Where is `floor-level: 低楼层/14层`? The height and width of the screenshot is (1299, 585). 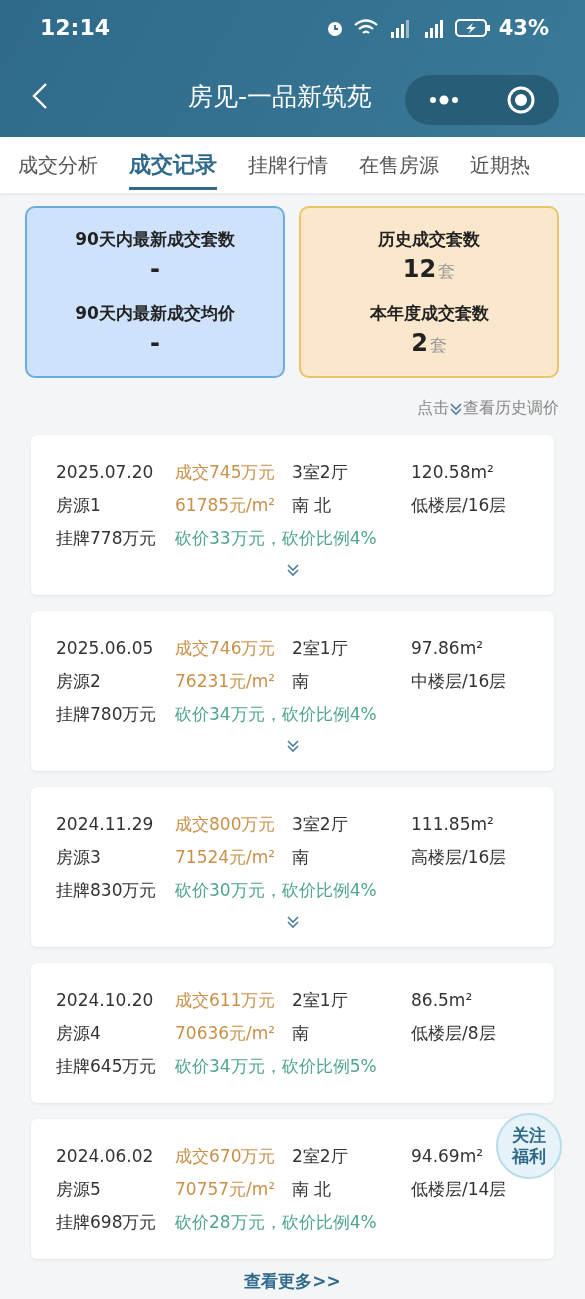 floor-level: 低楼层/14层 is located at coordinates (459, 1189).